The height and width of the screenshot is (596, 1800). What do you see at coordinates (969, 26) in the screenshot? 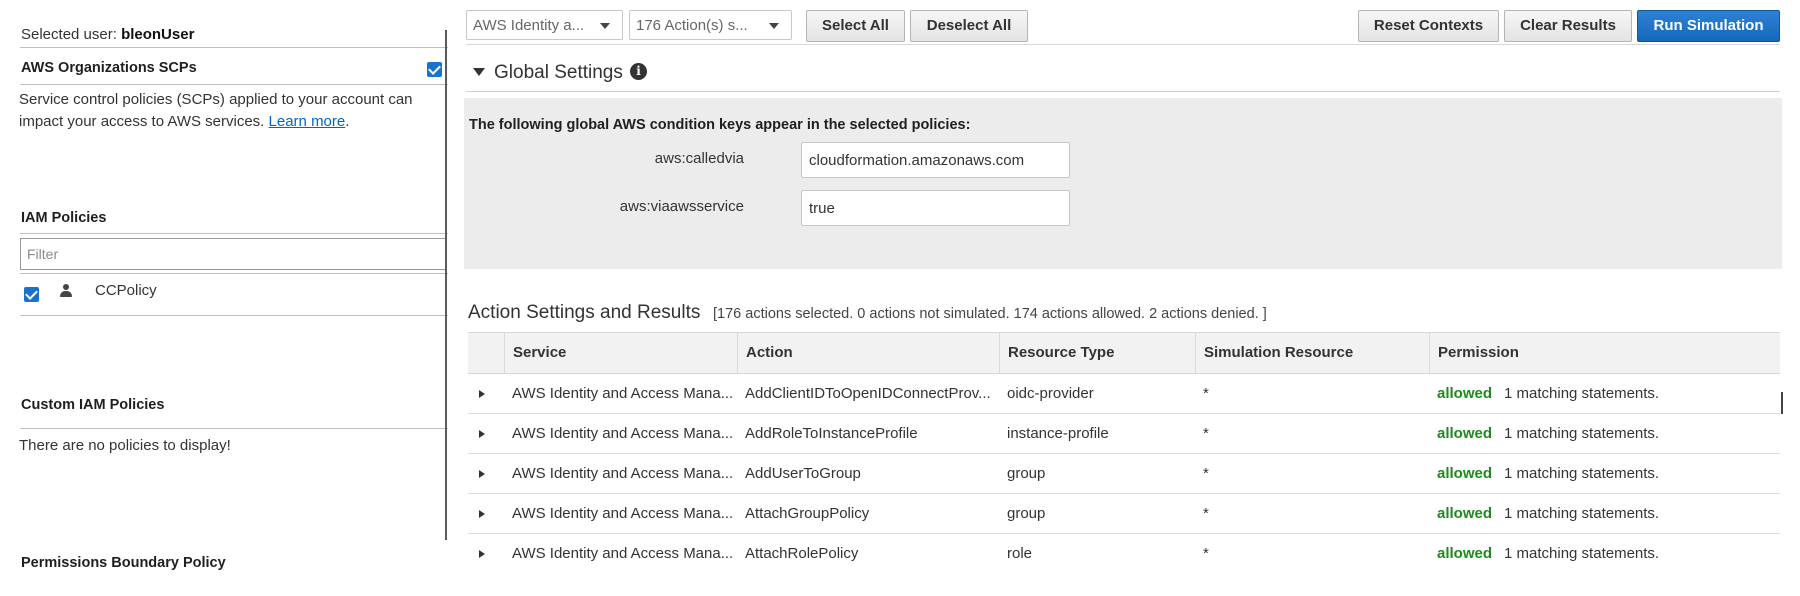
I see `deselect-all-button: Deselect All` at bounding box center [969, 26].